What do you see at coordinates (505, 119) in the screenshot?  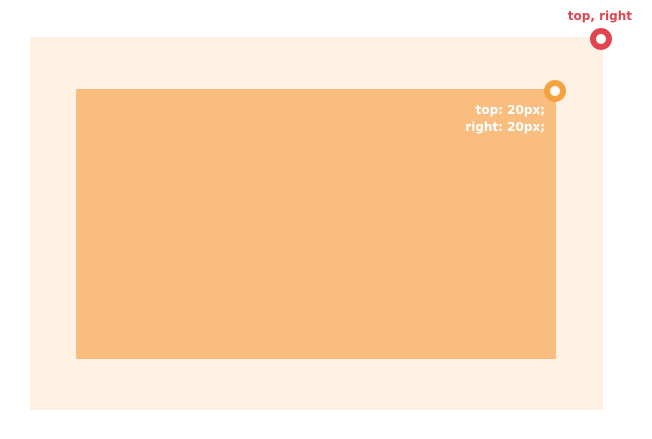 I see `inner-offset-label: top: 20px; right: 20px;` at bounding box center [505, 119].